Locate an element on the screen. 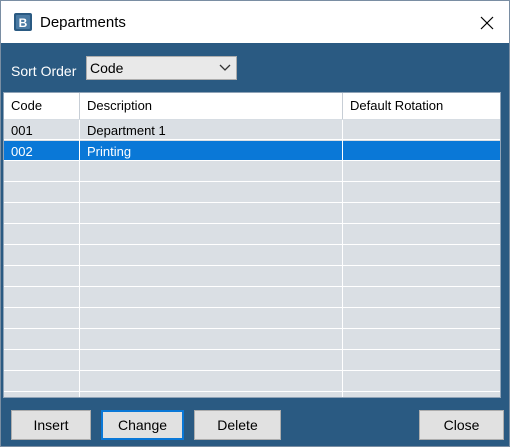 Image resolution: width=510 pixels, height=447 pixels. insert-button: Insert is located at coordinates (51, 425).